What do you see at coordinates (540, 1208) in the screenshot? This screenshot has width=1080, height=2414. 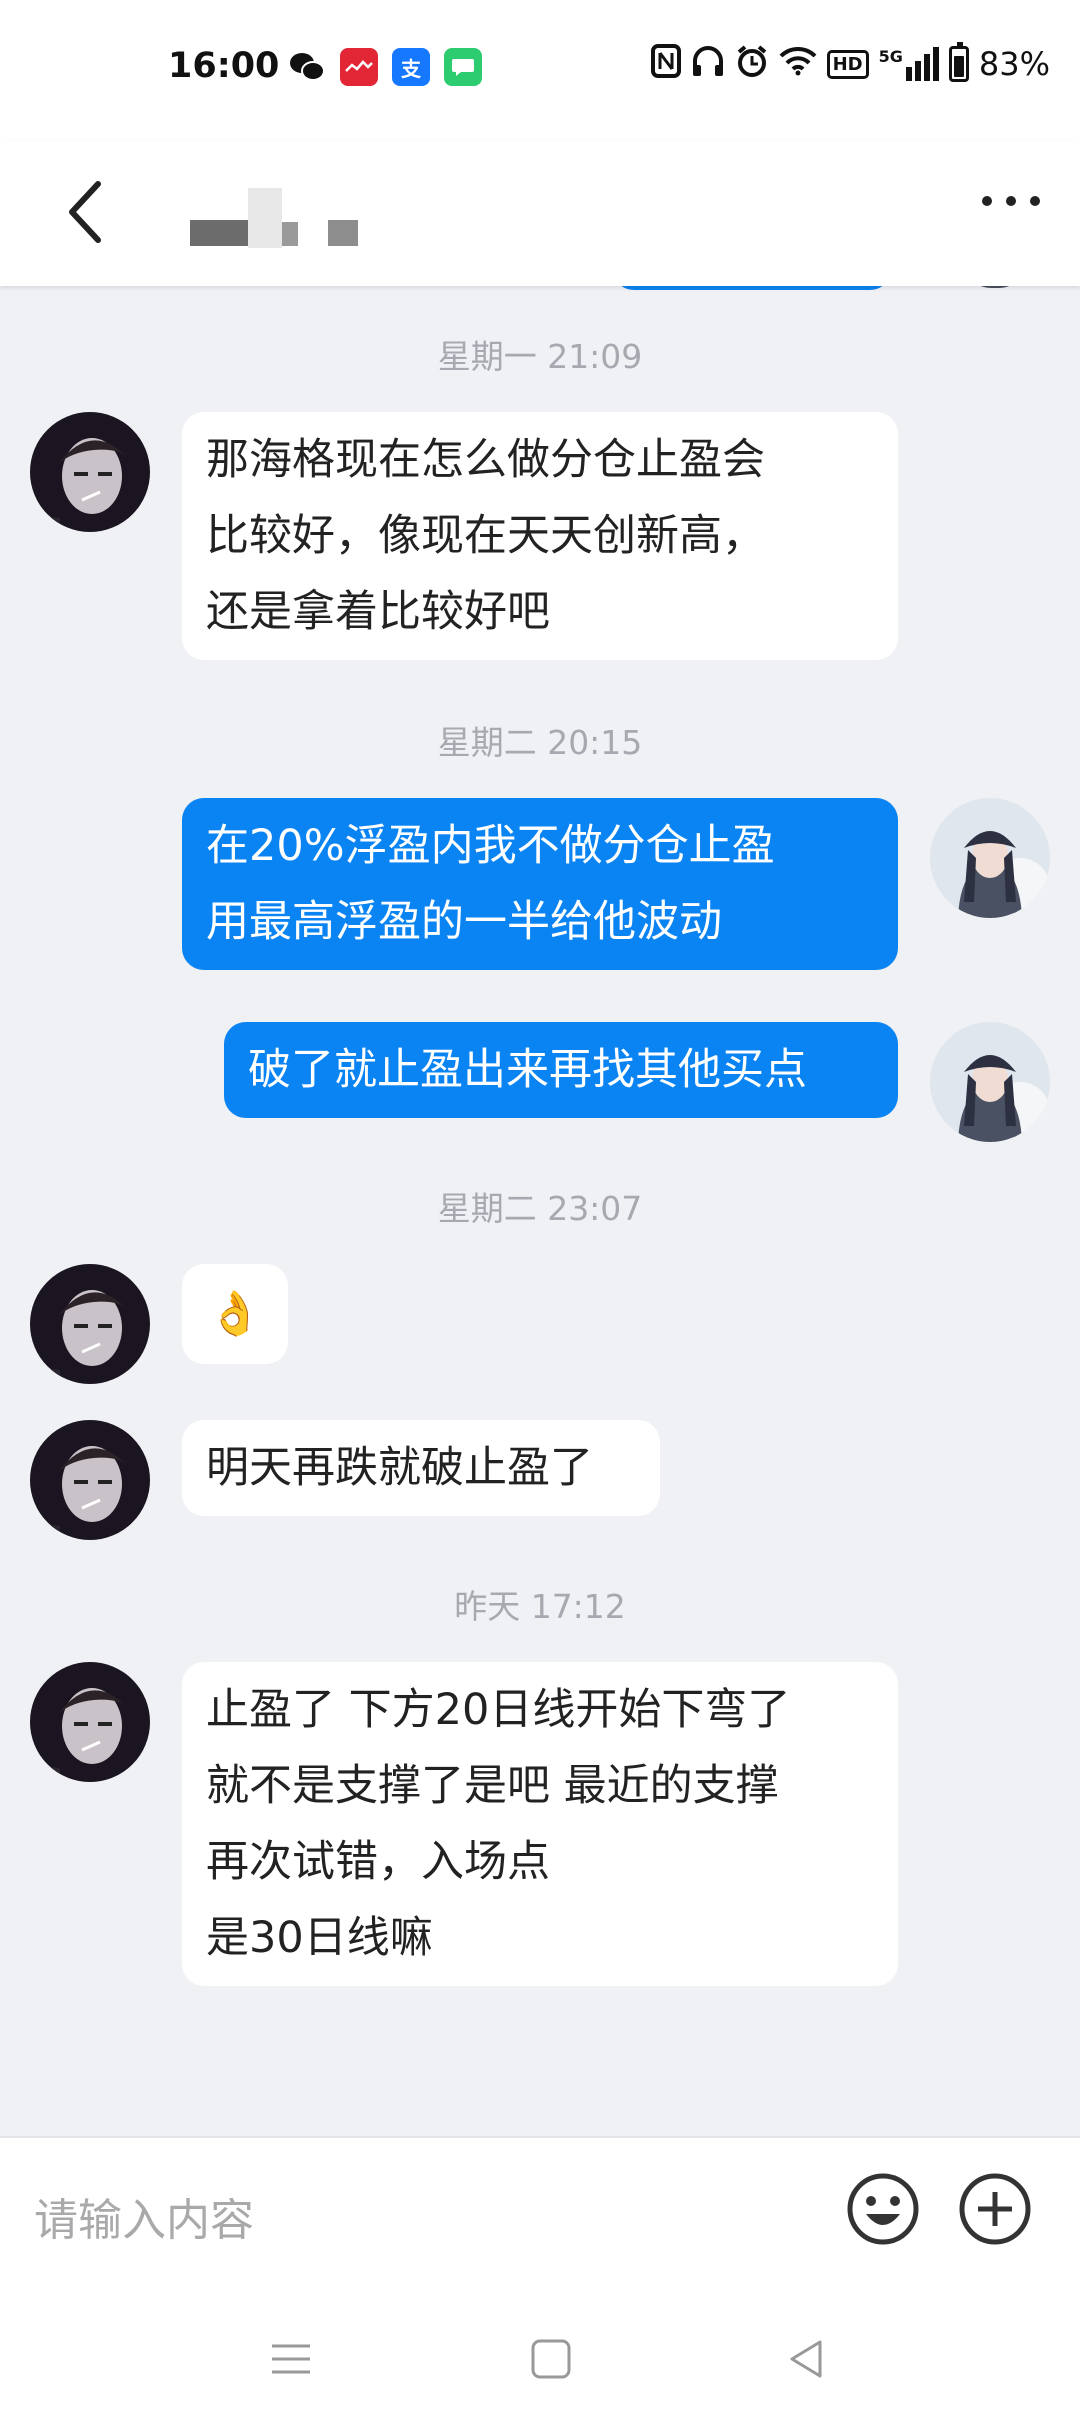 I see `timestamp: 星期二 23:07` at bounding box center [540, 1208].